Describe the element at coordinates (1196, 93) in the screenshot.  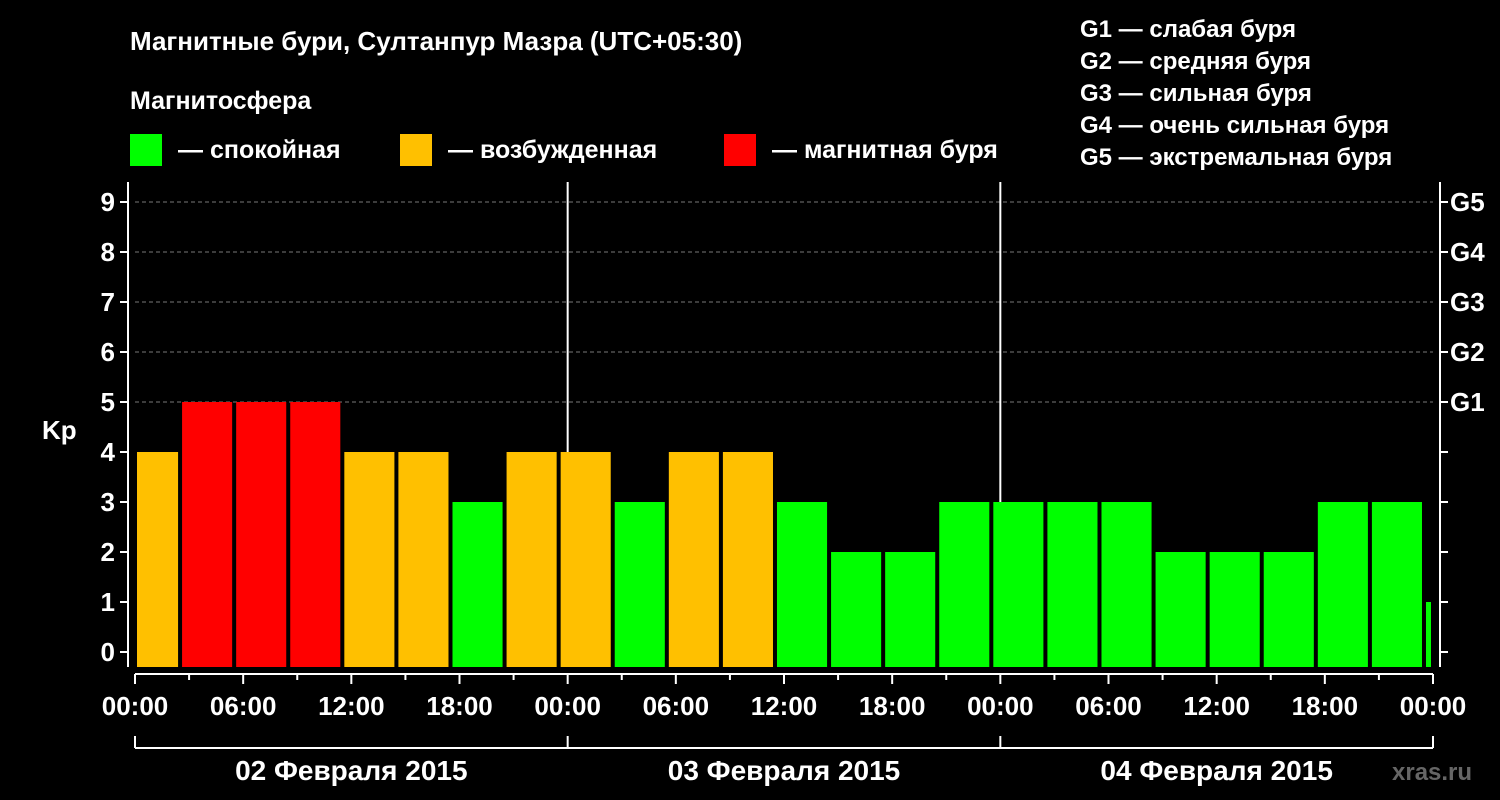
I see `g-scale-item-g3: G3 — сильная буря` at that location.